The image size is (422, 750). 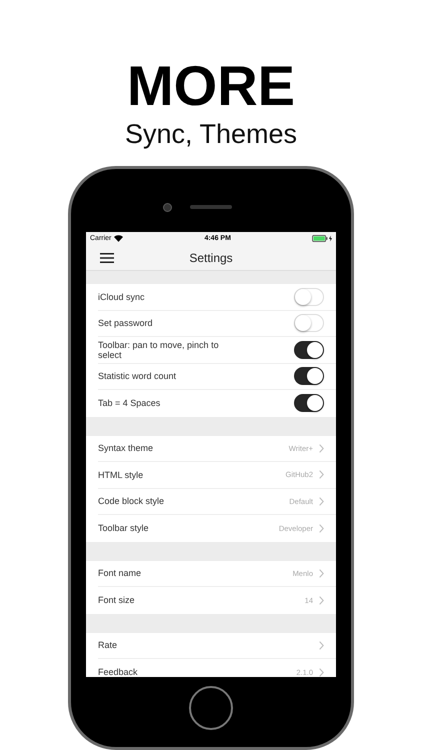 I want to click on setting-label: Statistic word count, so click(x=137, y=376).